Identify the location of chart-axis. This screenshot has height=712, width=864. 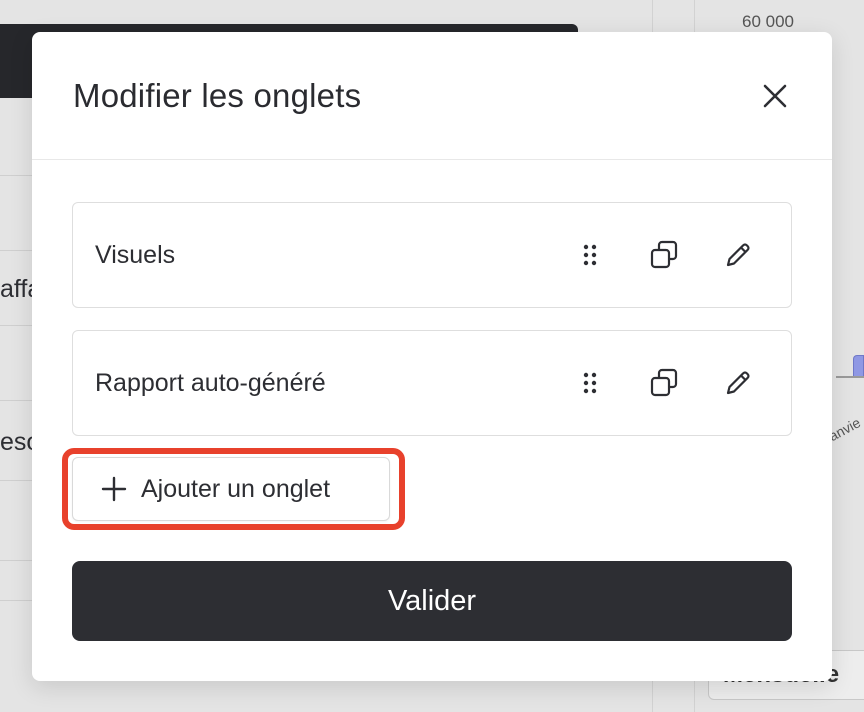
(850, 377).